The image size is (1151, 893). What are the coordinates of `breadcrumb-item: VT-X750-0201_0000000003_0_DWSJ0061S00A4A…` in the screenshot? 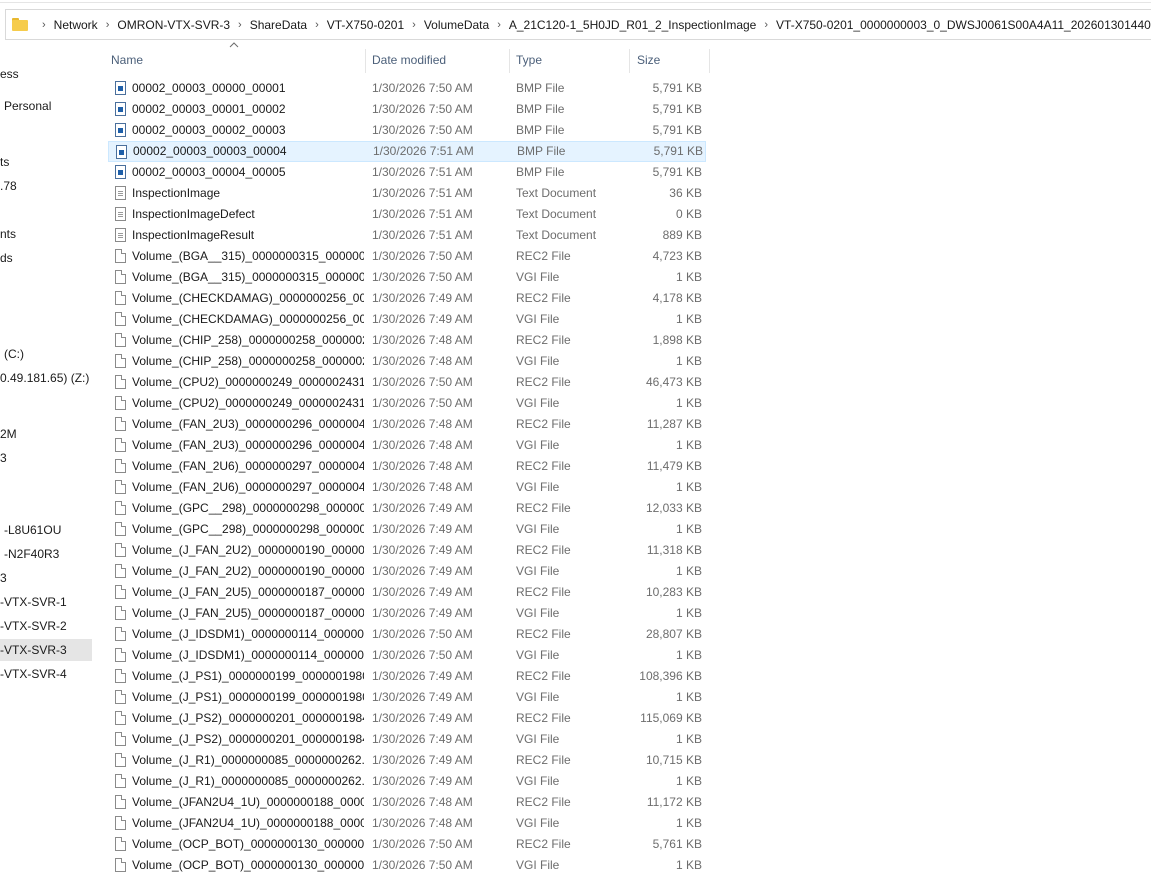 It's located at (963, 25).